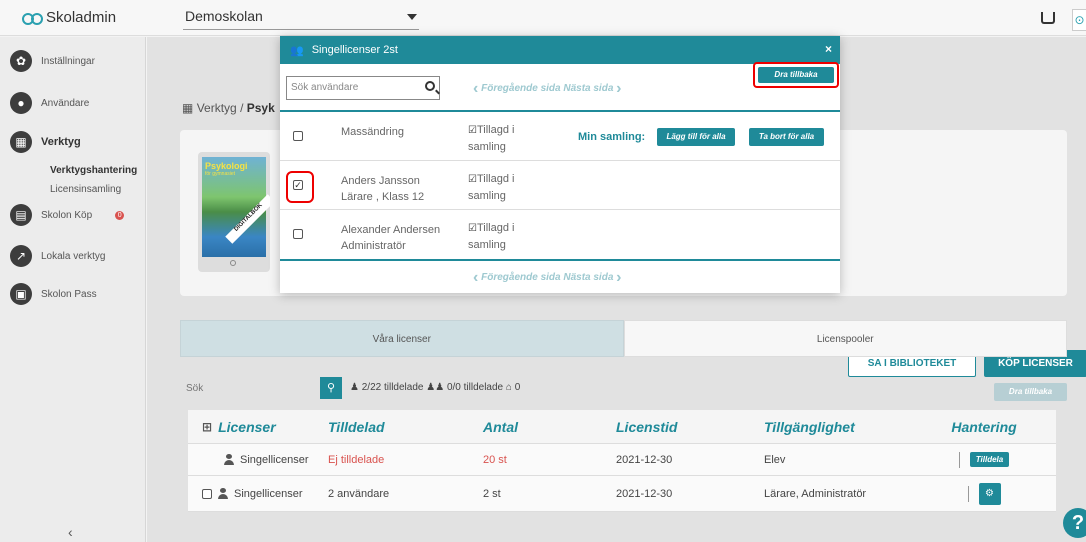  Describe the element at coordinates (383, 189) in the screenshot. I see `user-name-role: Anders Jansson Lärare , Klass 12` at that location.